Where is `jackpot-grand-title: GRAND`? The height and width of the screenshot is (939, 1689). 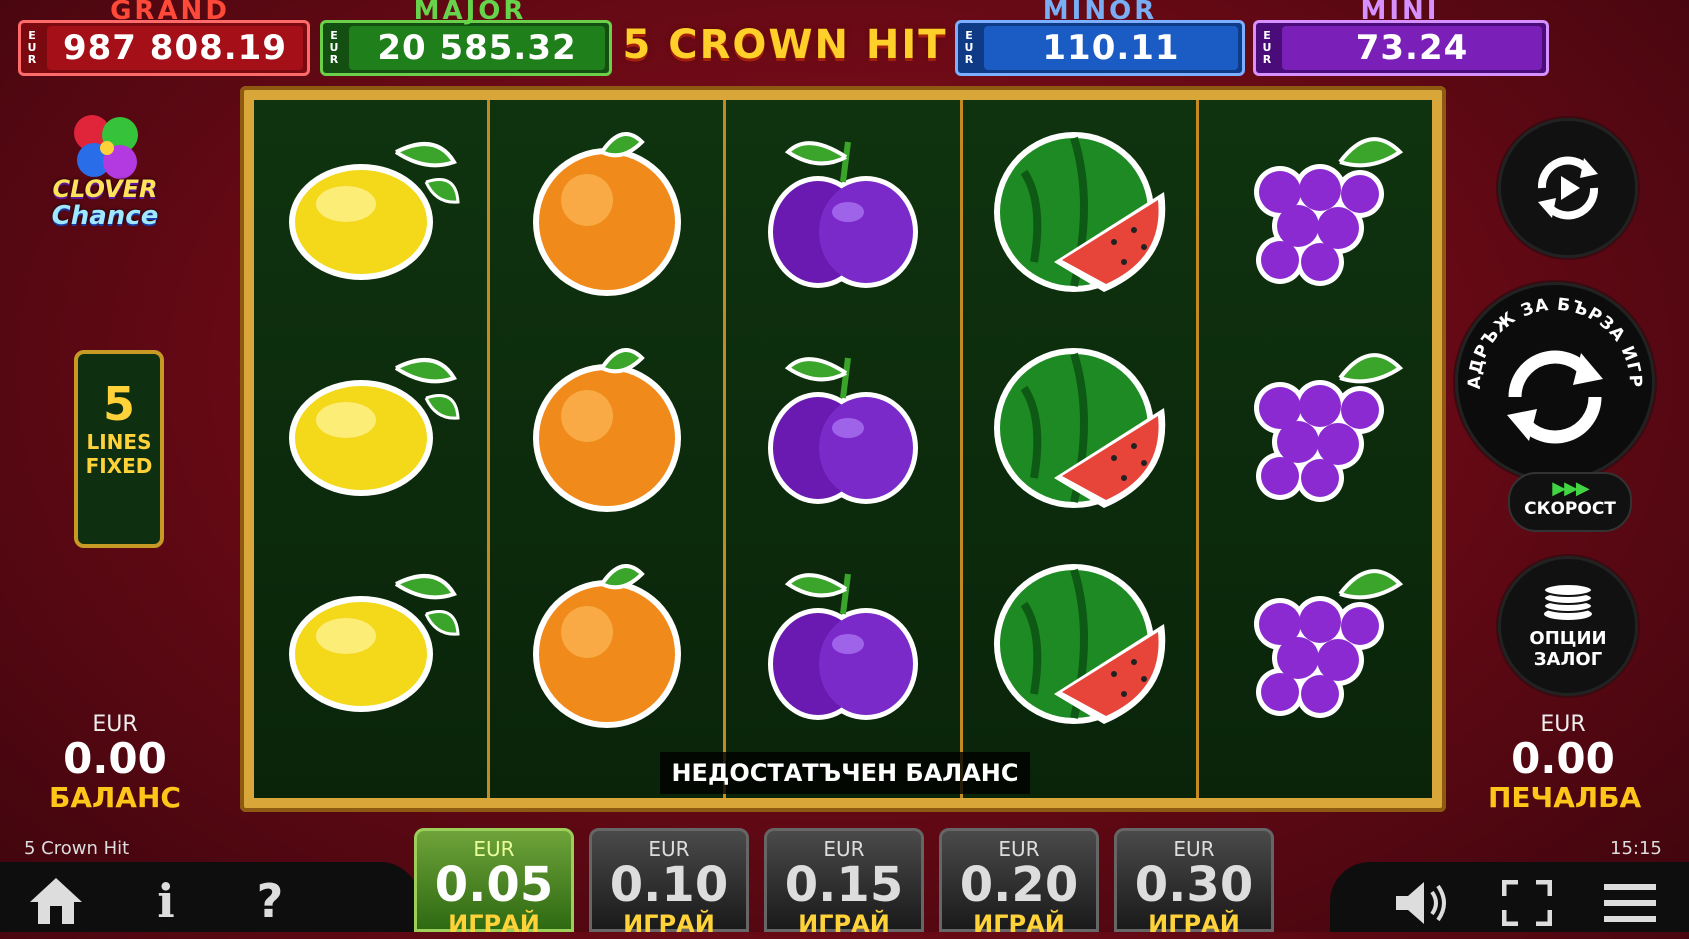
jackpot-grand-title: GRAND is located at coordinates (170, 13).